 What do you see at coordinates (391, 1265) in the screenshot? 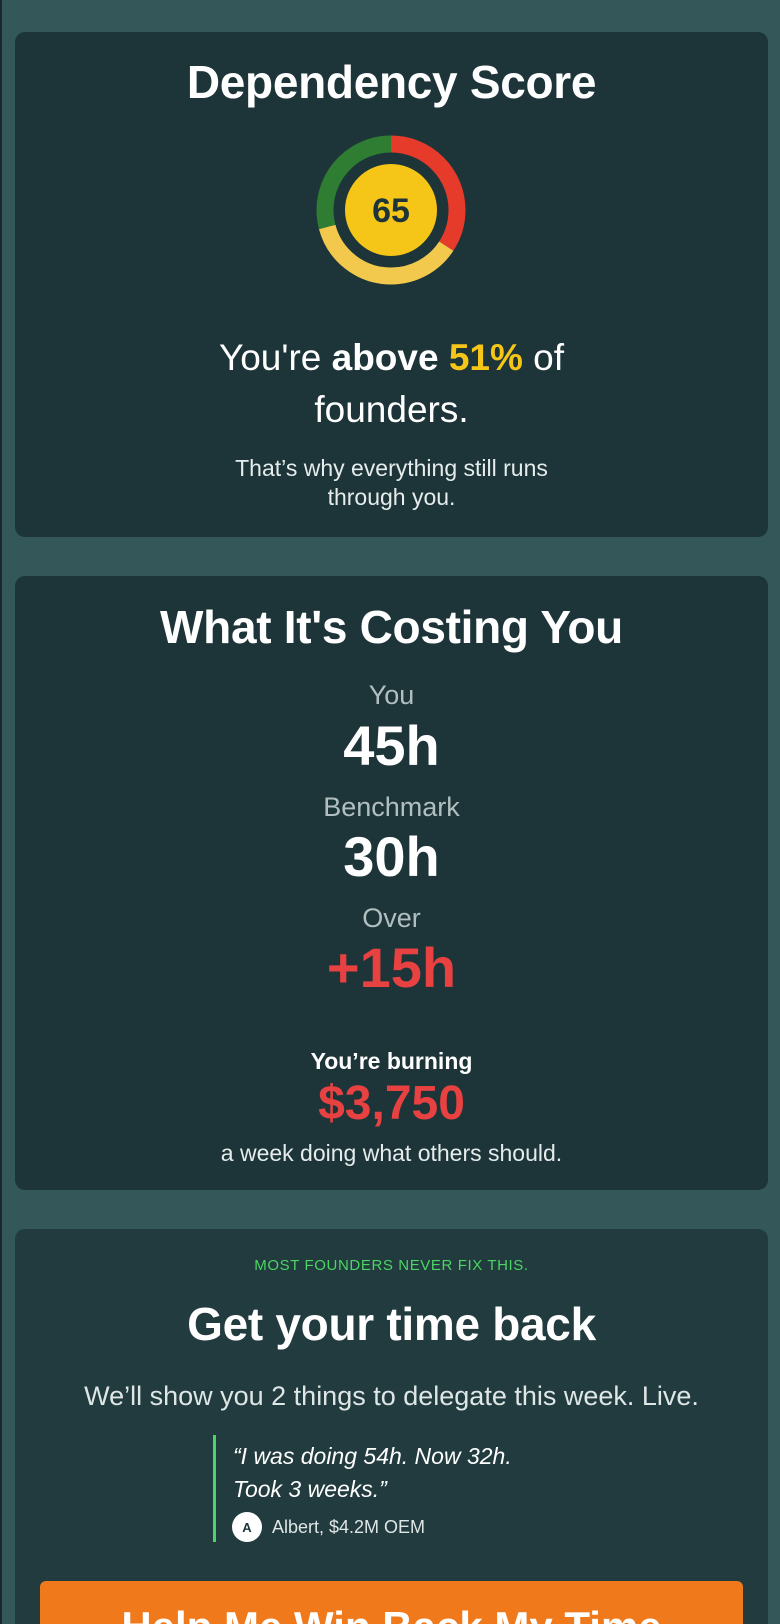
I see `cta-kicker: MOST FOUNDERS NEVER FIX THIS.` at bounding box center [391, 1265].